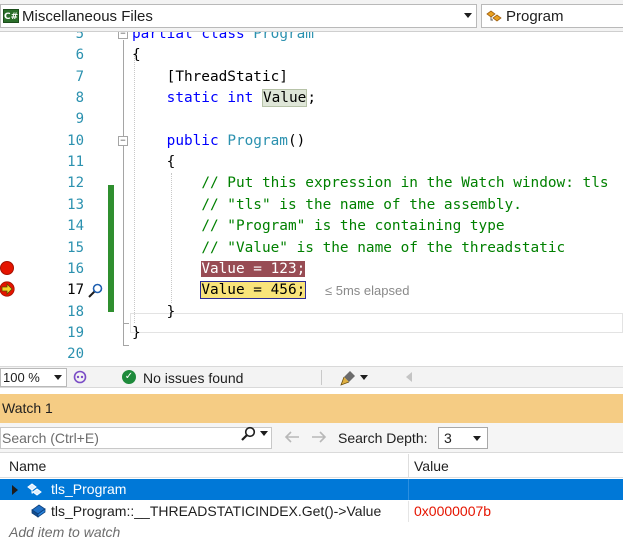 This screenshot has width=623, height=546. Describe the element at coordinates (448, 438) in the screenshot. I see `search-depth-value: 3` at that location.